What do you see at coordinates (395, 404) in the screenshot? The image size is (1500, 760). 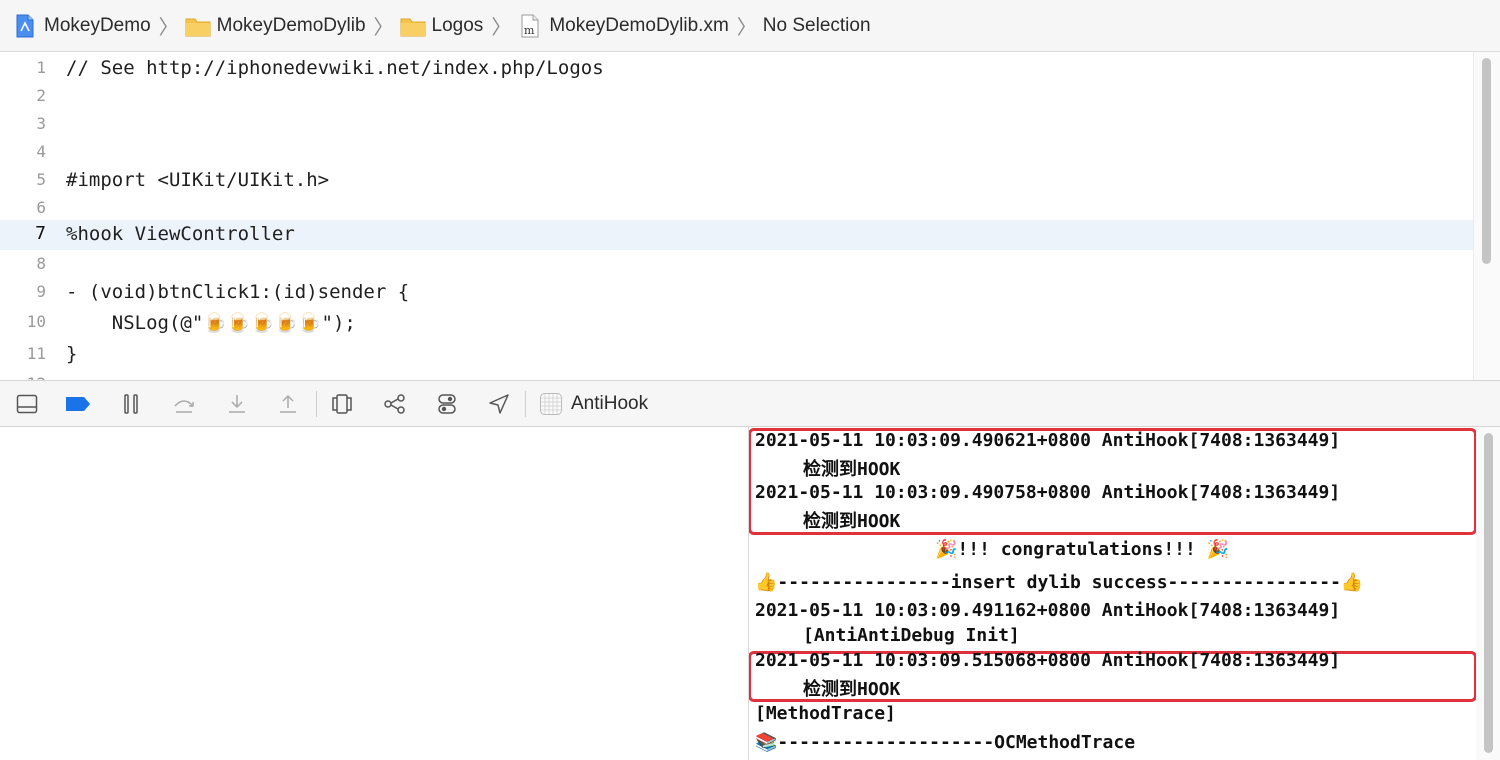 I see `memory-graph-icon` at bounding box center [395, 404].